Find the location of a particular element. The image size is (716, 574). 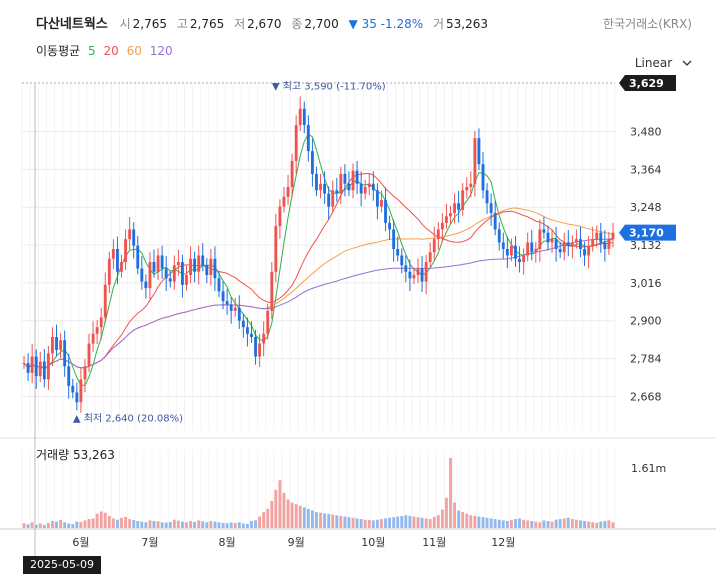

x-tick-label: 8월 is located at coordinates (227, 542).